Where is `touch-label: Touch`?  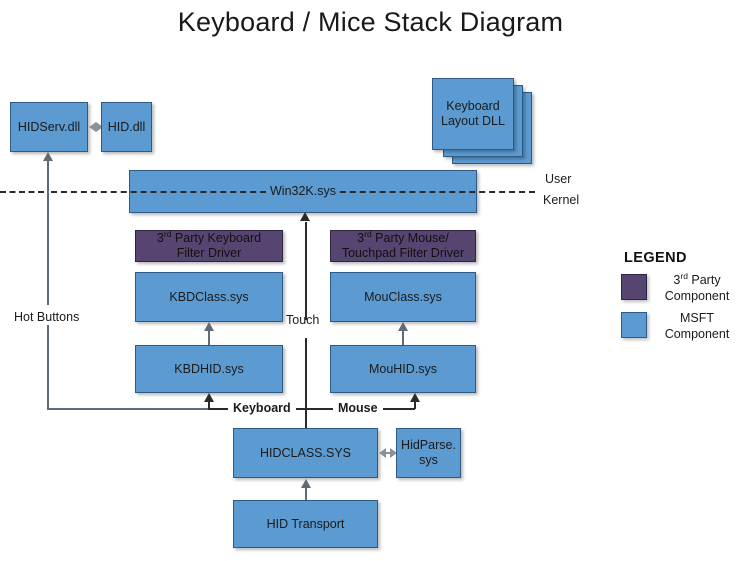 touch-label: Touch is located at coordinates (303, 320).